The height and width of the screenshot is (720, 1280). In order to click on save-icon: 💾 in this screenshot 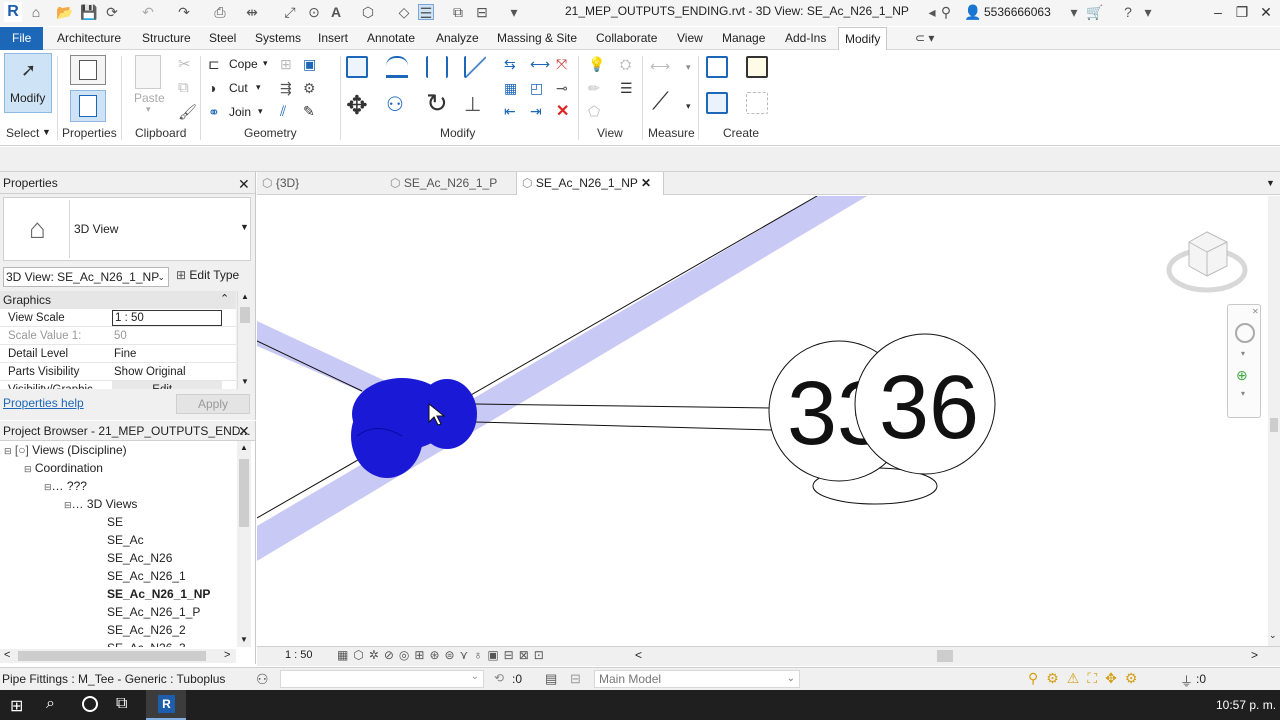, I will do `click(88, 12)`.